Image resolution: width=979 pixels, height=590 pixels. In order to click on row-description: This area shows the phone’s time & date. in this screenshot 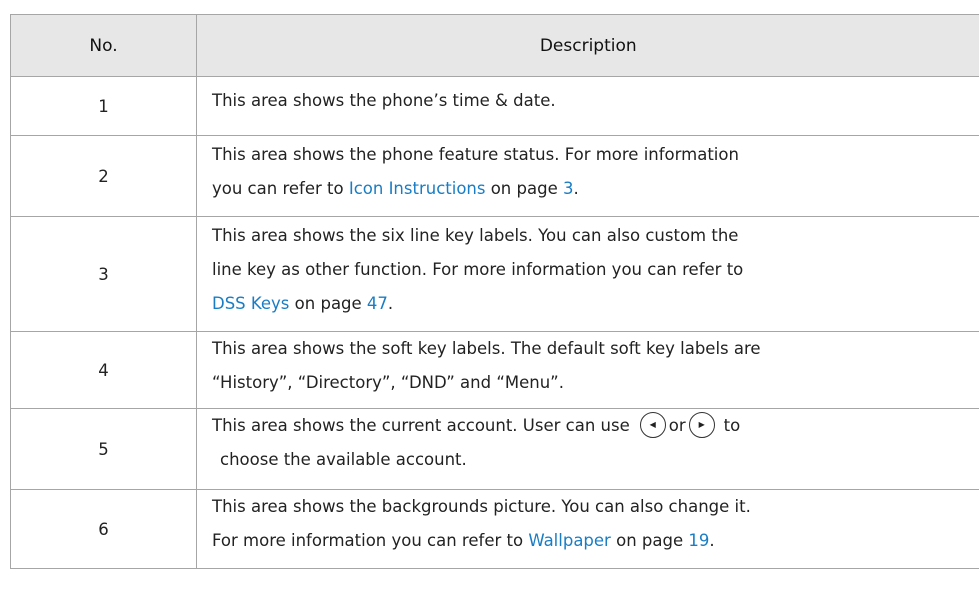, I will do `click(587, 106)`.